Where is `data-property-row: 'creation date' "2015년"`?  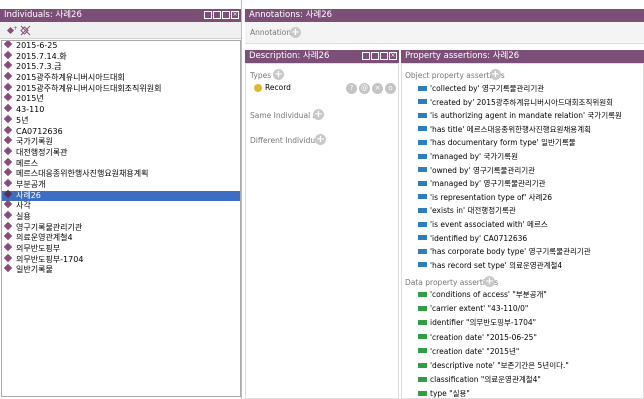
data-property-row: 'creation date' "2015년" is located at coordinates (468, 351).